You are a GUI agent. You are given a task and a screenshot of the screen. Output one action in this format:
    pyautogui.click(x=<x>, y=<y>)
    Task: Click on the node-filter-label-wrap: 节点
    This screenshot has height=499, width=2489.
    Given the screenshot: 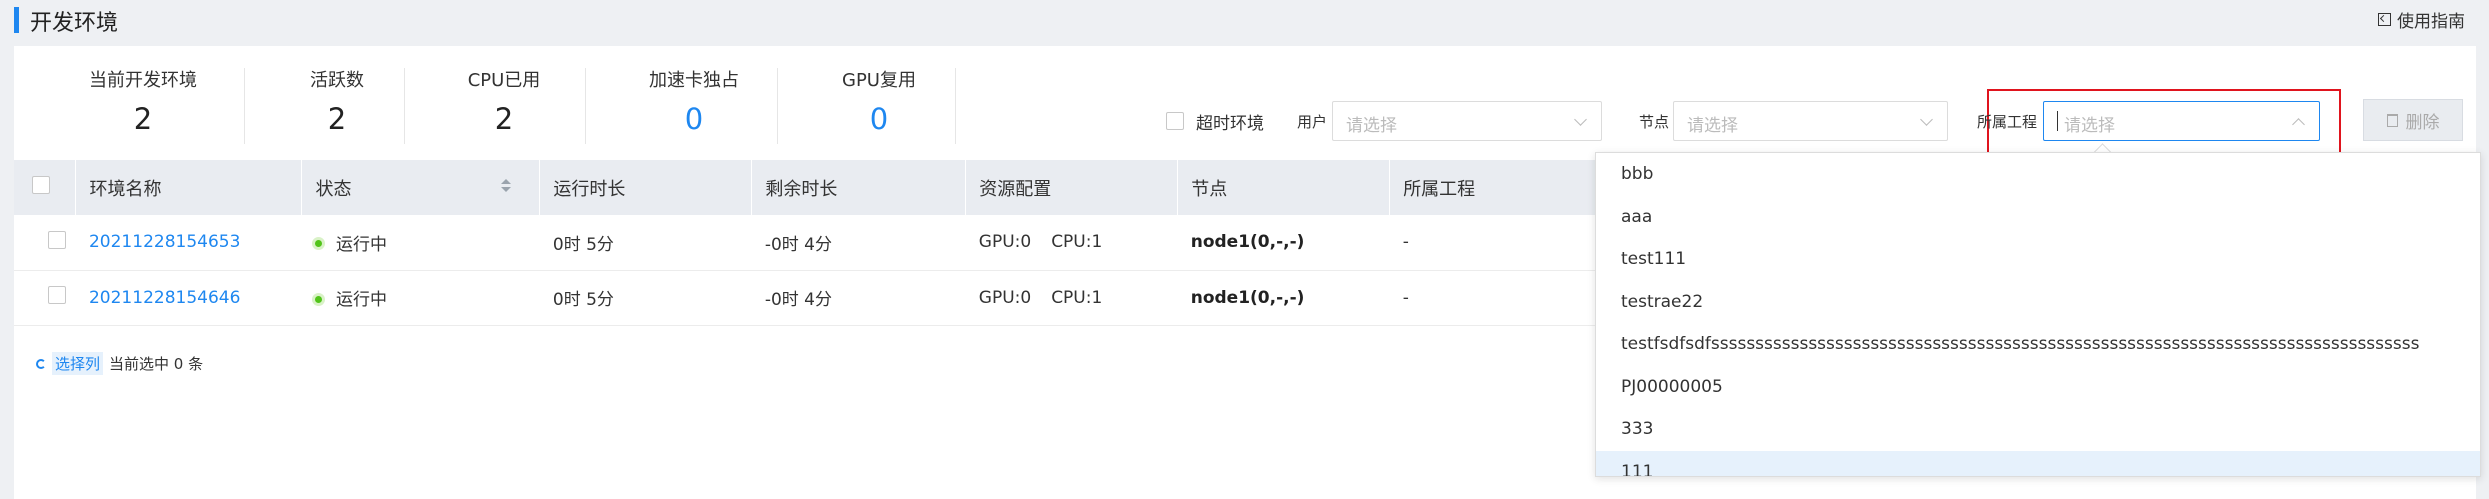 What is the action you would take?
    pyautogui.click(x=1654, y=121)
    